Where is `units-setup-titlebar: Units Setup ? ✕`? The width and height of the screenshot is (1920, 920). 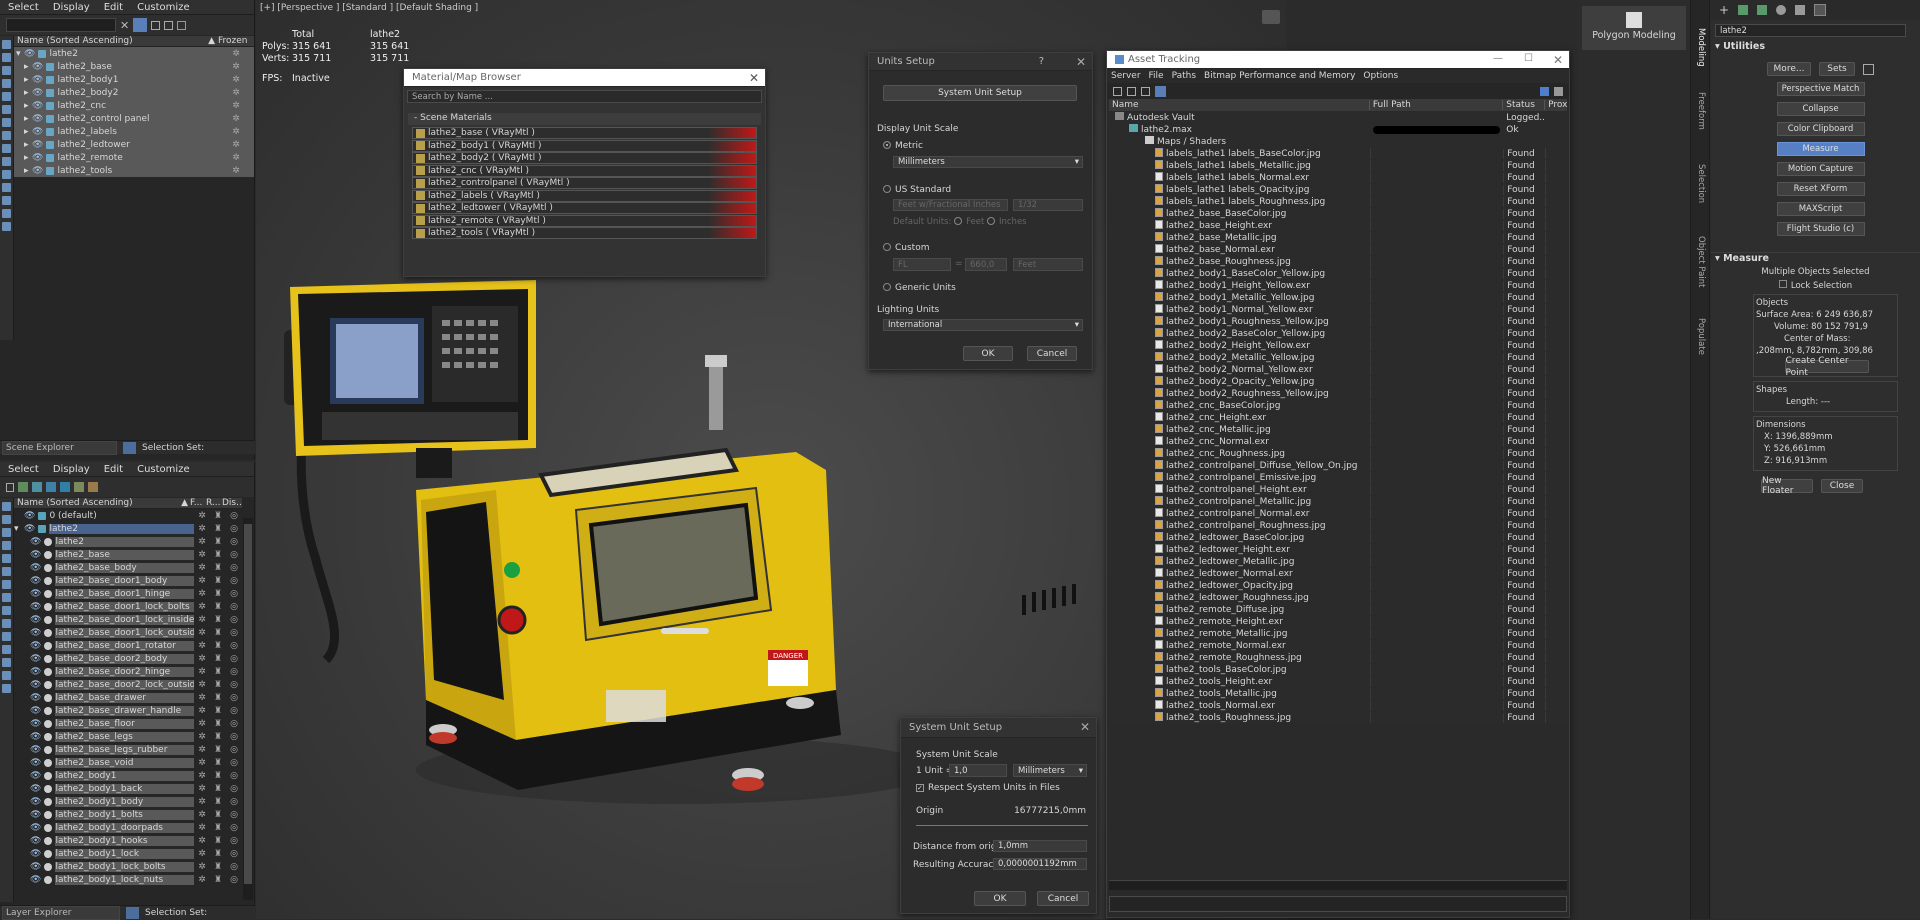
units-setup-titlebar: Units Setup ? ✕ is located at coordinates (980, 62).